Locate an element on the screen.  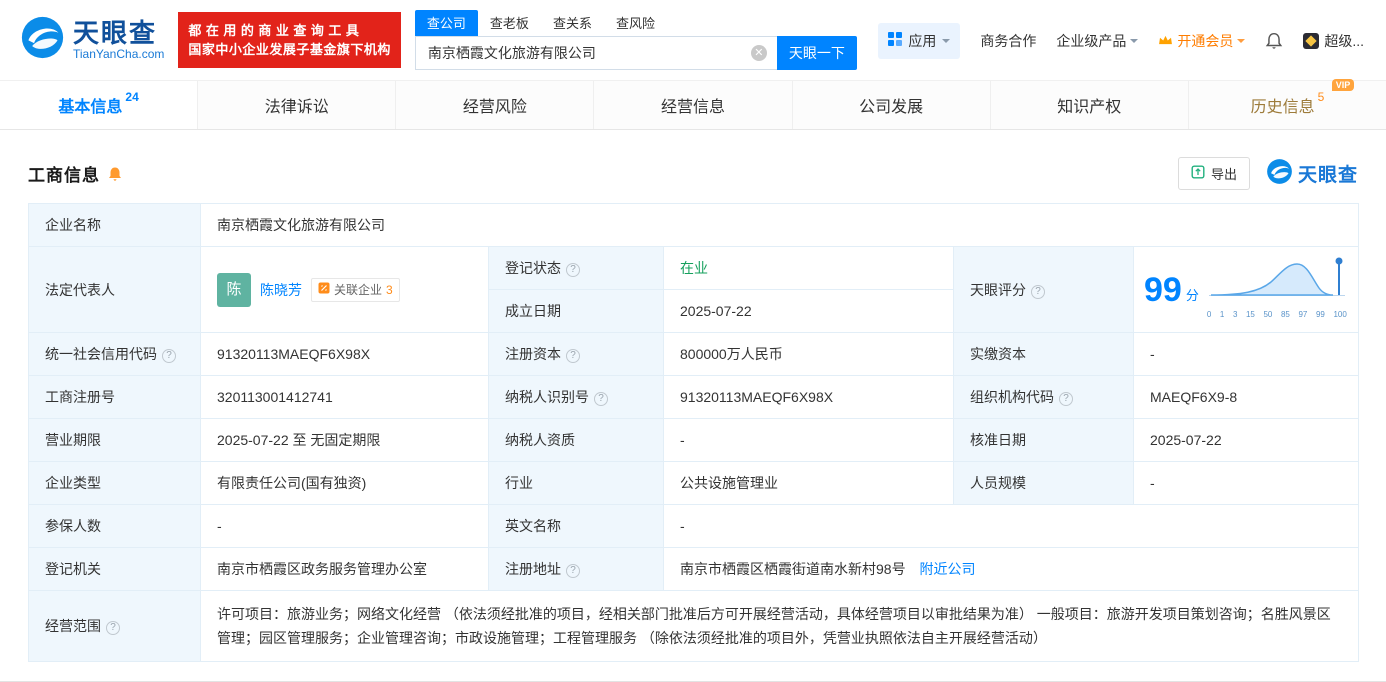
legal-rep-cell: 陈 陈晓芳 关联企业 3 is located at coordinates (344, 289).